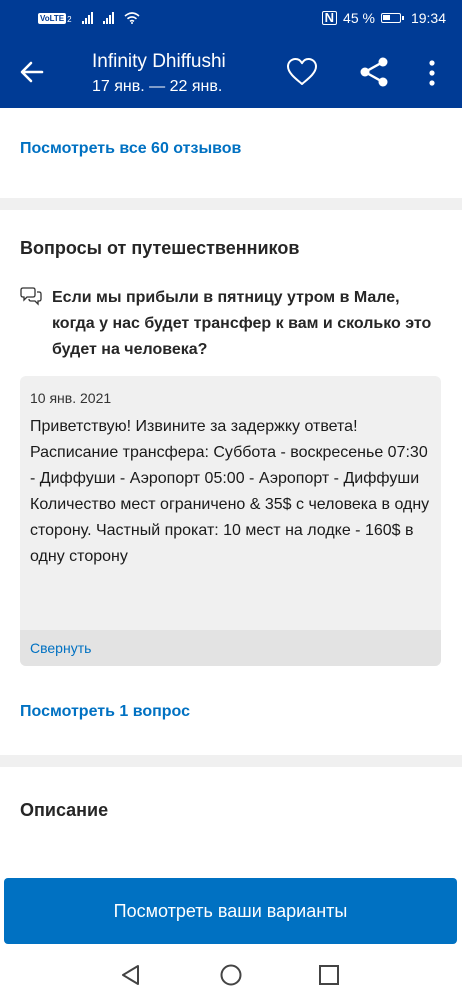  Describe the element at coordinates (60, 648) in the screenshot. I see `collapse-link: Свернуть` at that location.